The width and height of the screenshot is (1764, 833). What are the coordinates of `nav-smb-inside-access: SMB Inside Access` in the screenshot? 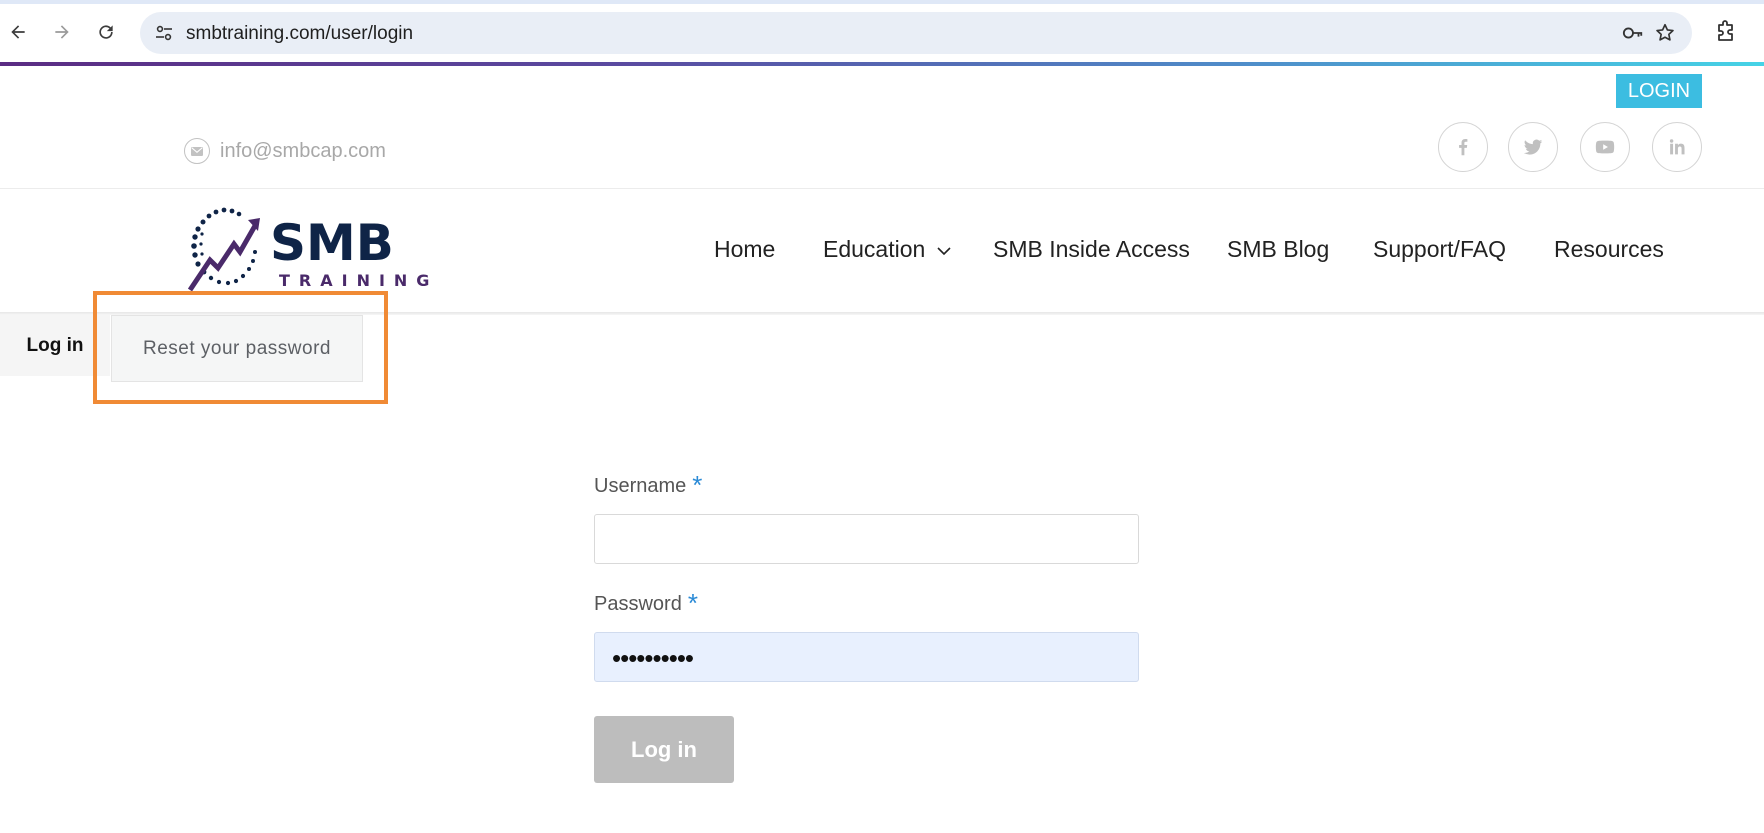 It's located at (1091, 249).